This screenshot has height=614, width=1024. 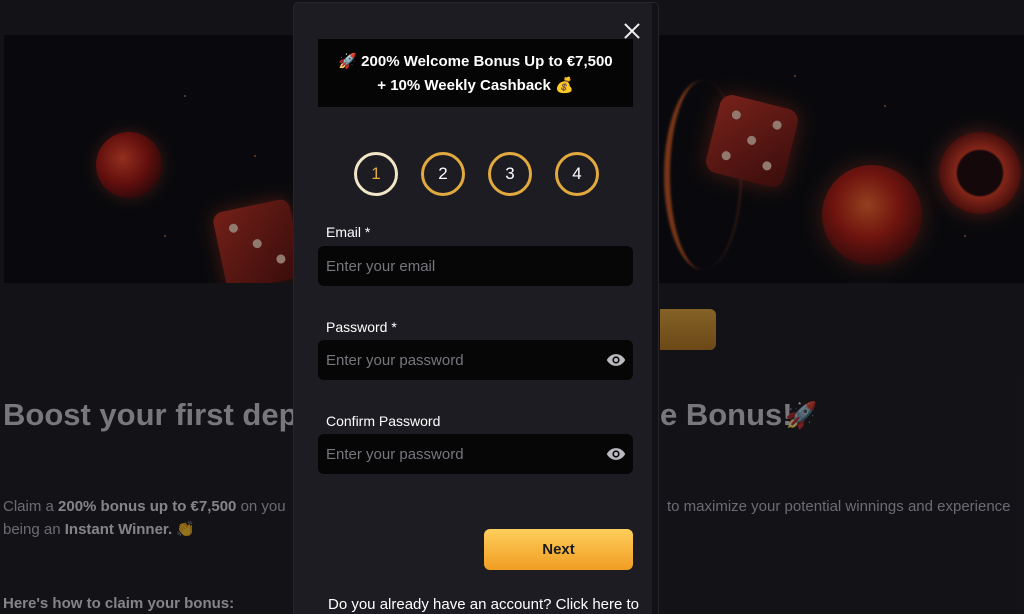 I want to click on modal-scrollbar, so click(x=655, y=308).